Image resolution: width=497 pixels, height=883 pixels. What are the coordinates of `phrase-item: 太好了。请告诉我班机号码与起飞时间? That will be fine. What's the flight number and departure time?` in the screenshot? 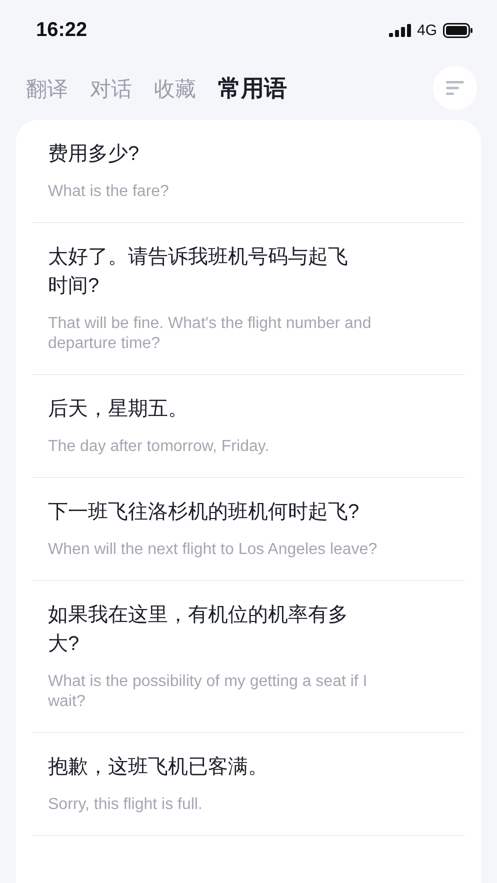 It's located at (248, 299).